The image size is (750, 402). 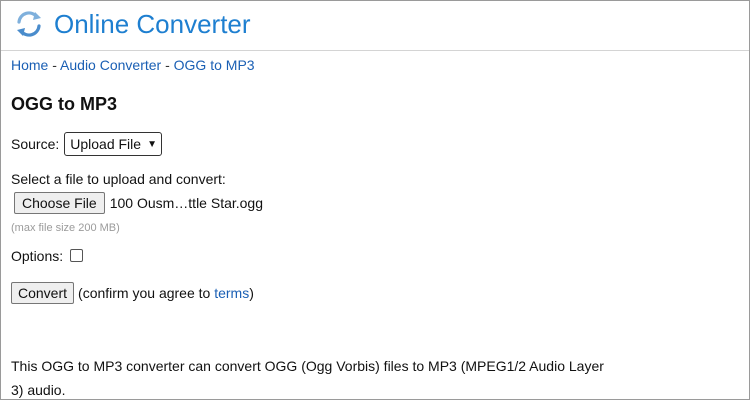 I want to click on refresh-arrows-icon, so click(x=29, y=24).